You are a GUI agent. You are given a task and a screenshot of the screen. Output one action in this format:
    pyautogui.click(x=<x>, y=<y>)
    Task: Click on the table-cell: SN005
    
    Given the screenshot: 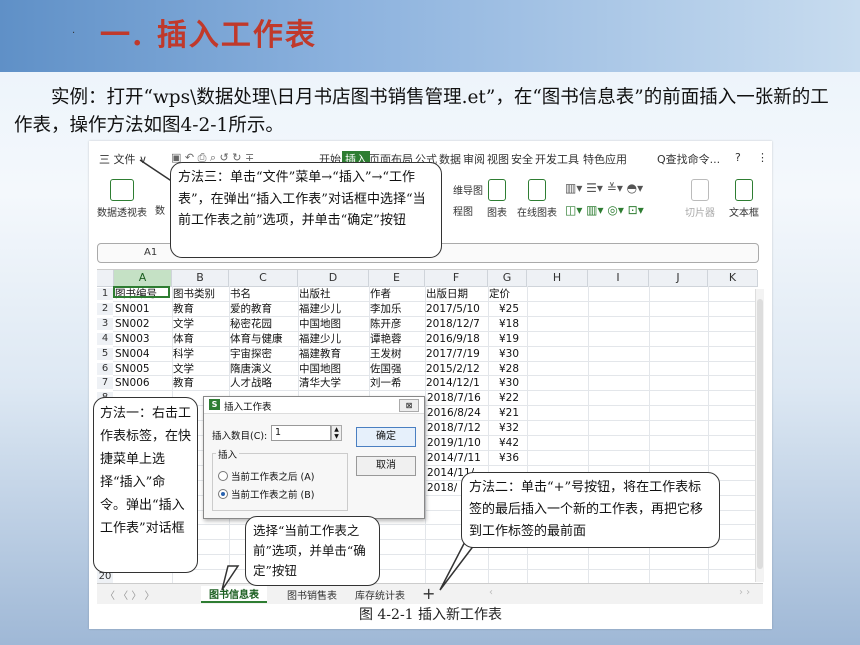 What is the action you would take?
    pyautogui.click(x=132, y=369)
    